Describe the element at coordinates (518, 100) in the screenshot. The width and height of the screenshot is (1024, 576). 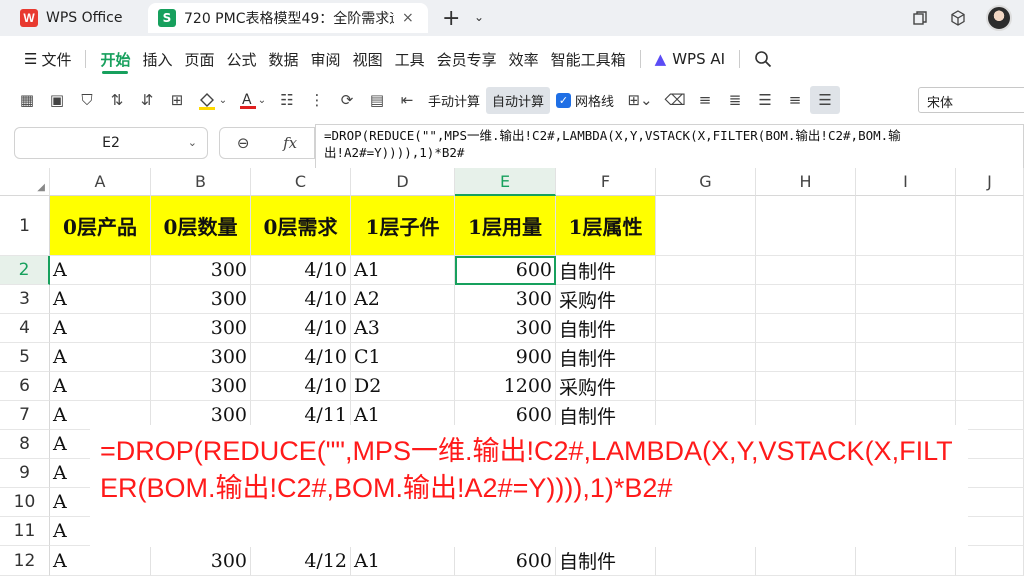
I see `auto-calc-button: 自动计算` at that location.